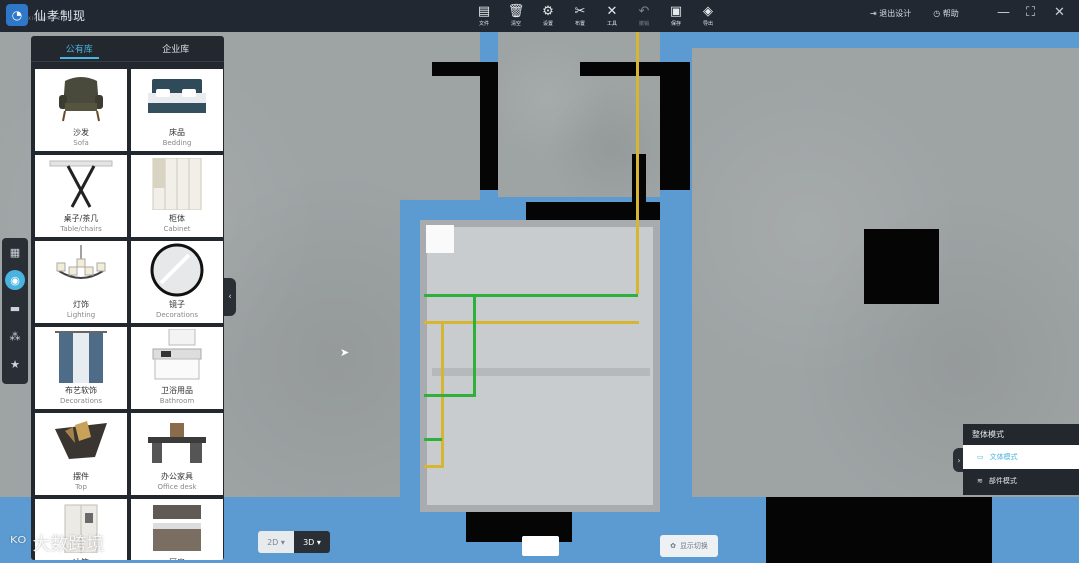  I want to click on furniture-tool: ▬, so click(15, 308).